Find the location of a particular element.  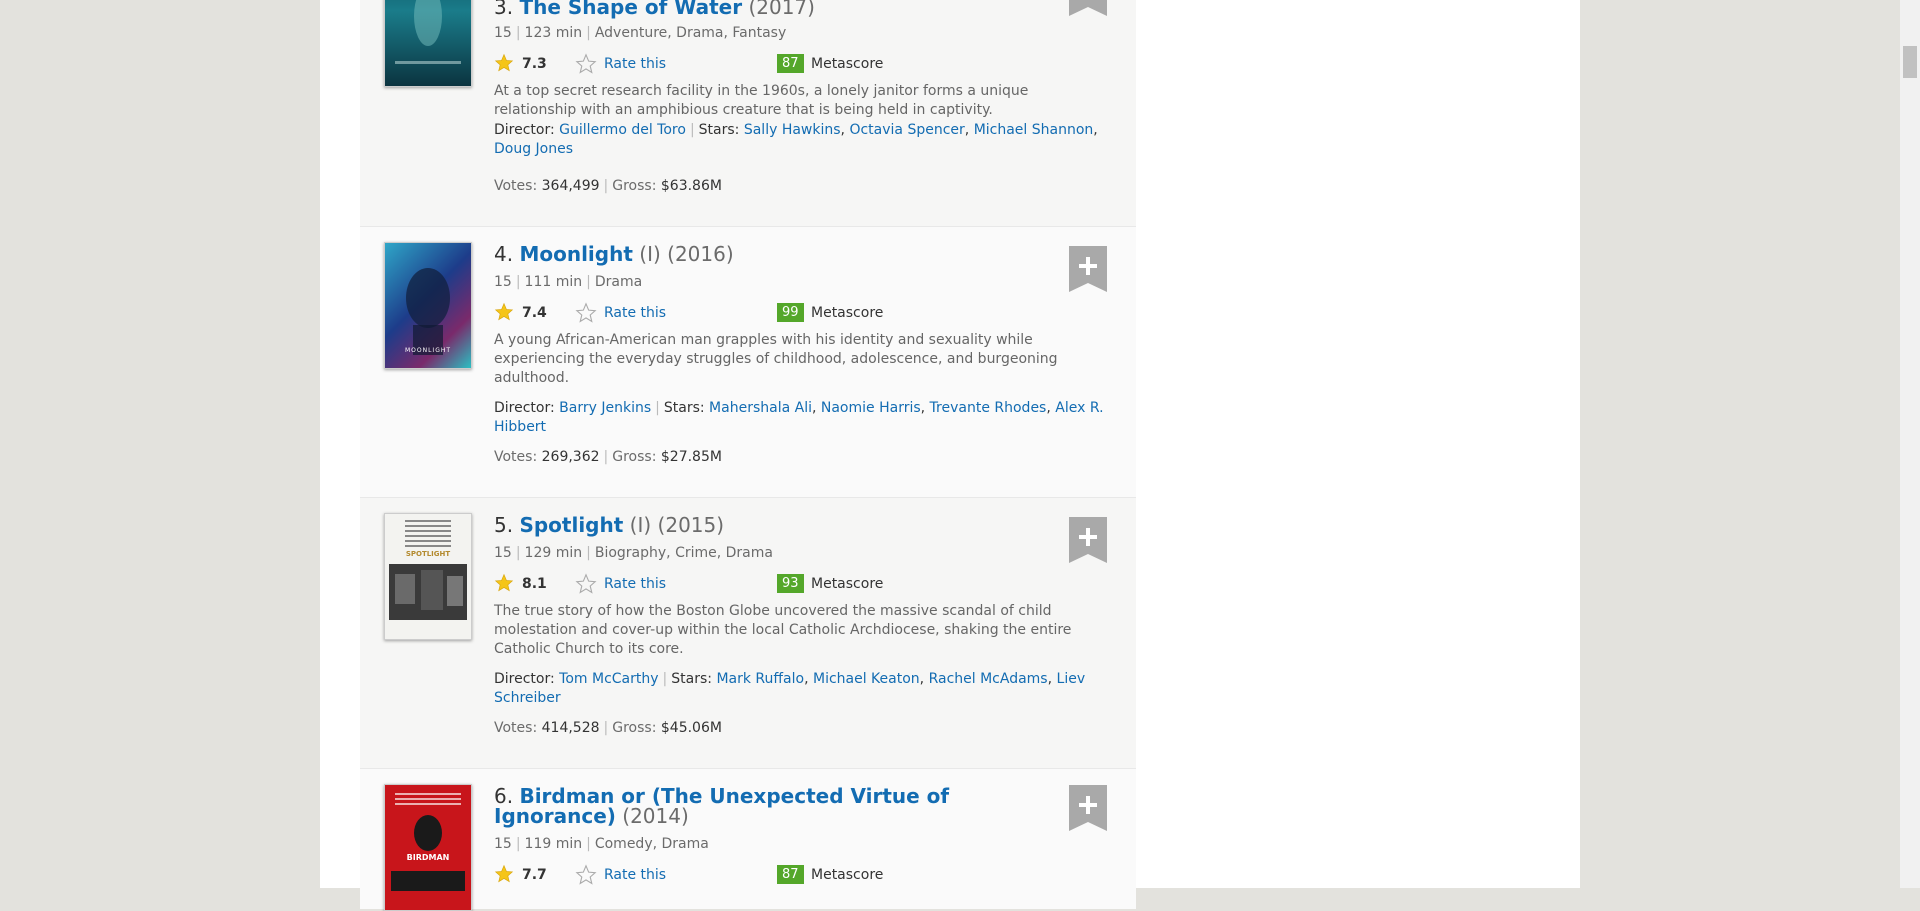

movie-header: 5. Spotlight (I) (2015) is located at coordinates (729, 525).